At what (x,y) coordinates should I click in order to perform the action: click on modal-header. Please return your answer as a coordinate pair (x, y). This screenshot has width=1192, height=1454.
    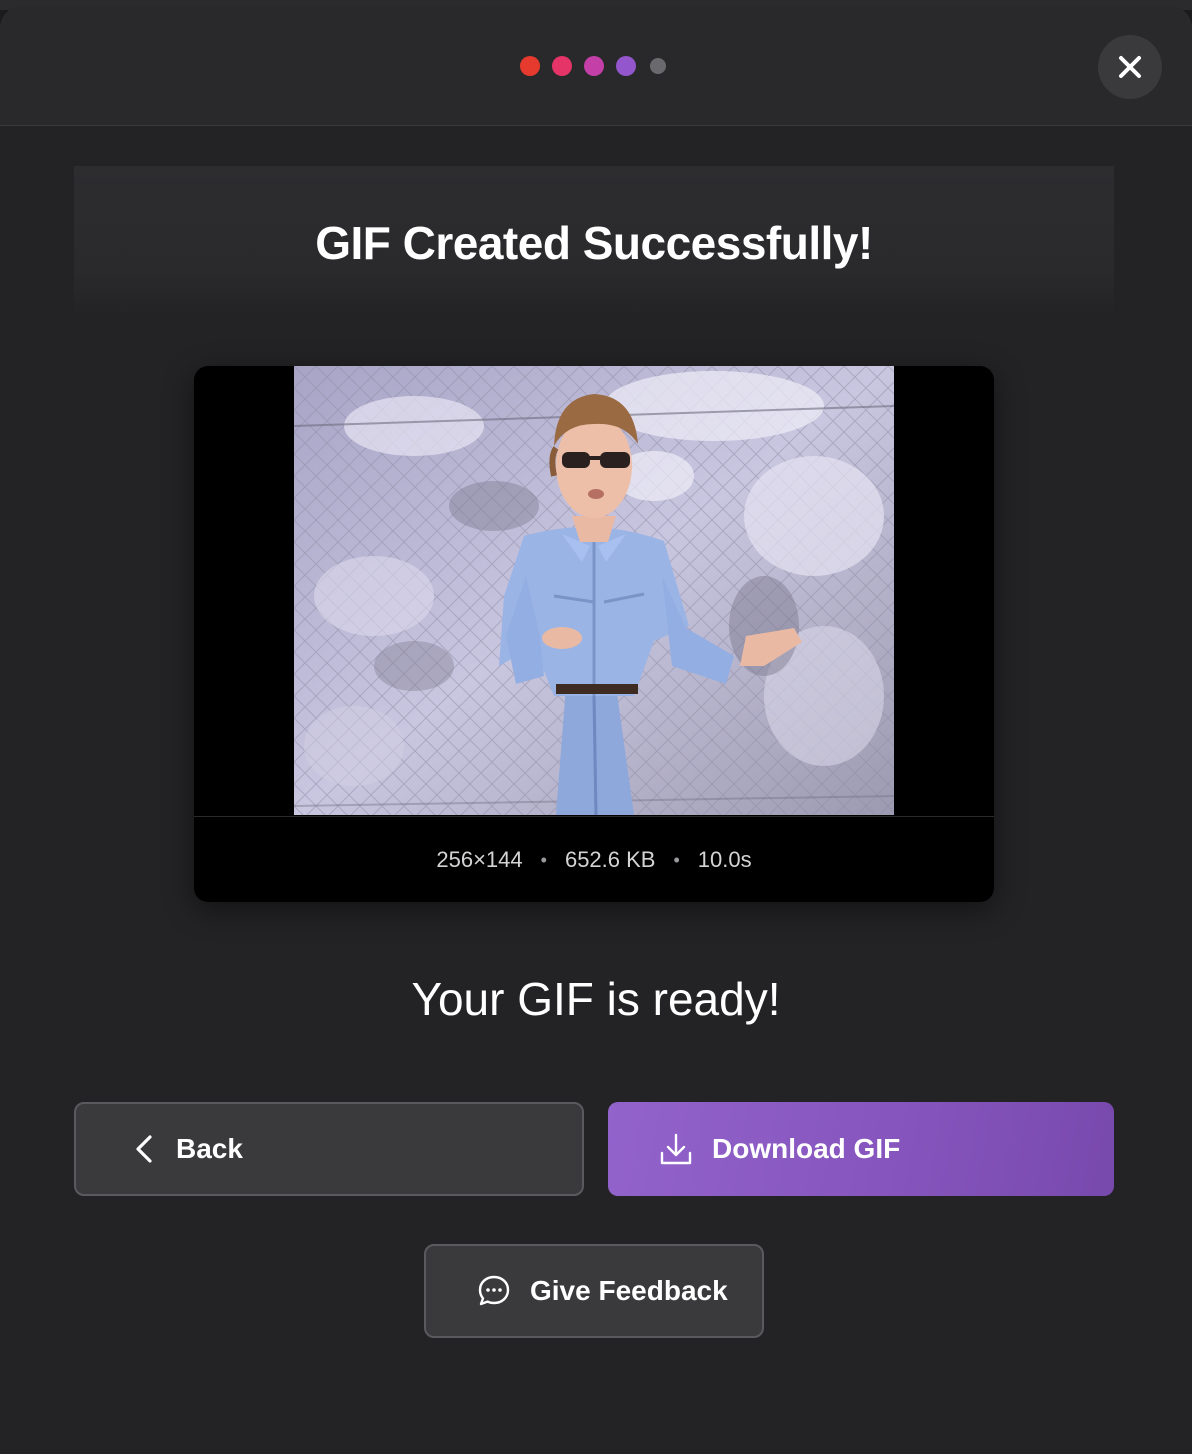
    Looking at the image, I should click on (596, 66).